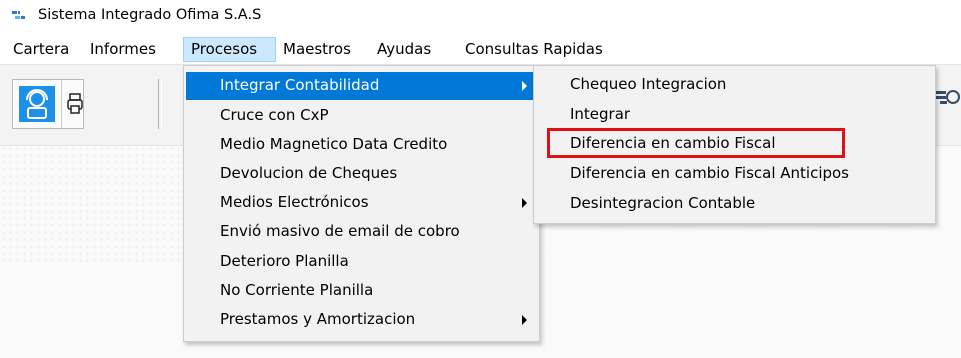 The image size is (961, 358). Describe the element at coordinates (361, 262) in the screenshot. I see `menu-item-deterioro-planilla: Deterioro Planilla` at that location.